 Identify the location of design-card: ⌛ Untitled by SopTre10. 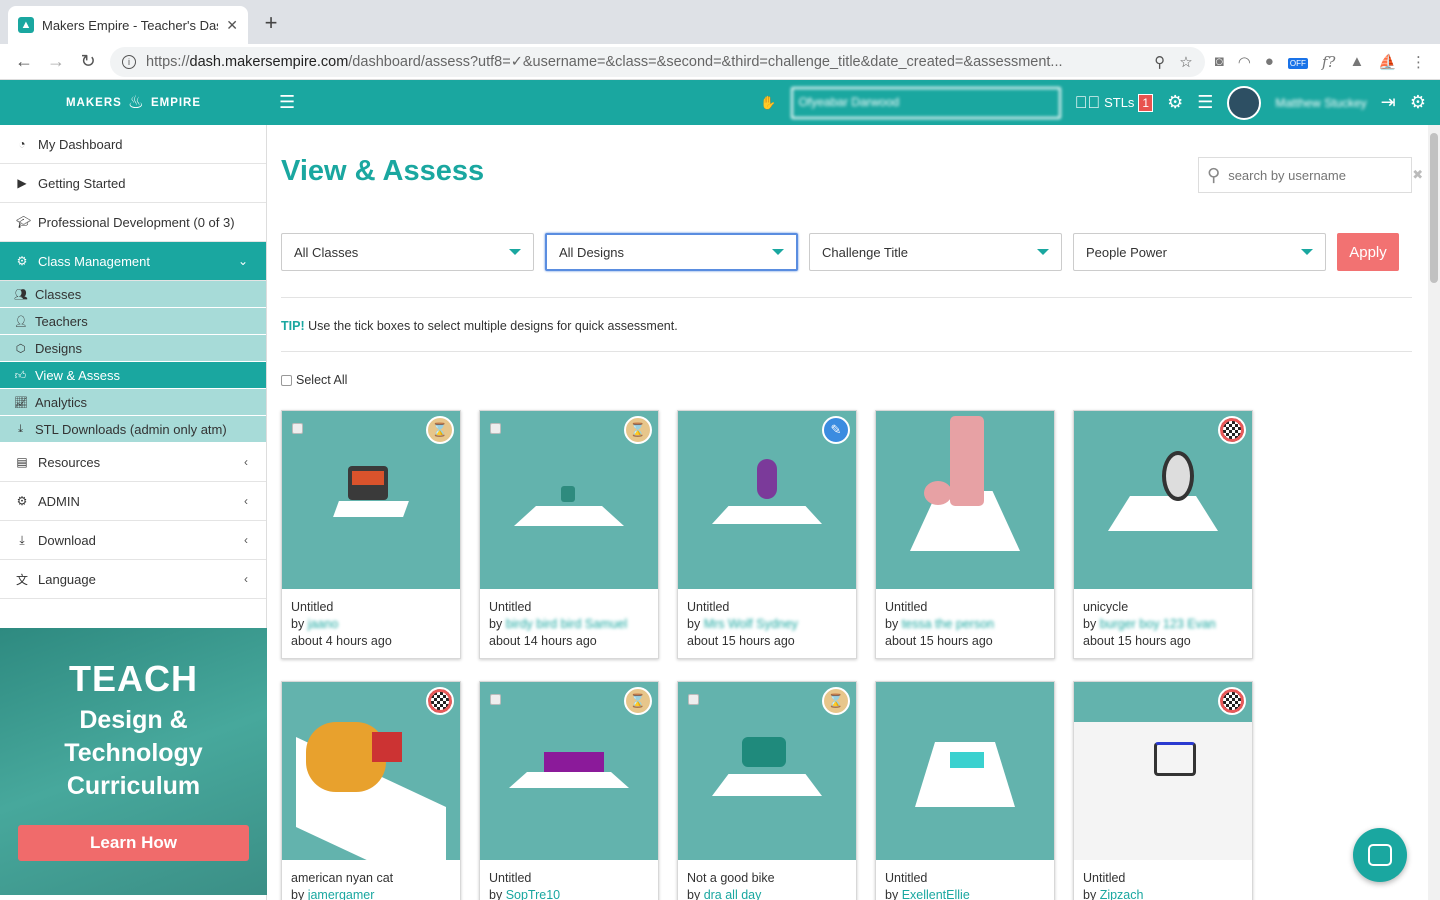
(569, 790).